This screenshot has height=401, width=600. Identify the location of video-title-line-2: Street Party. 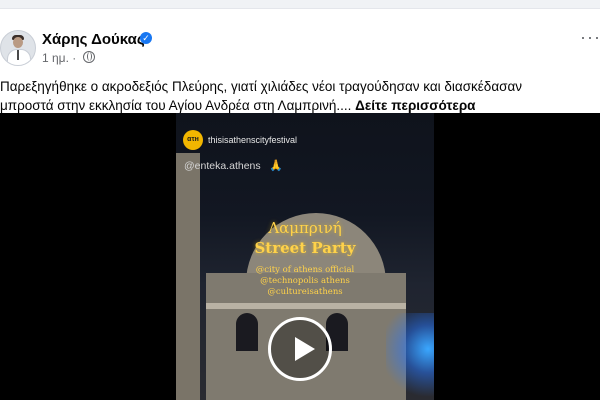
(305, 248).